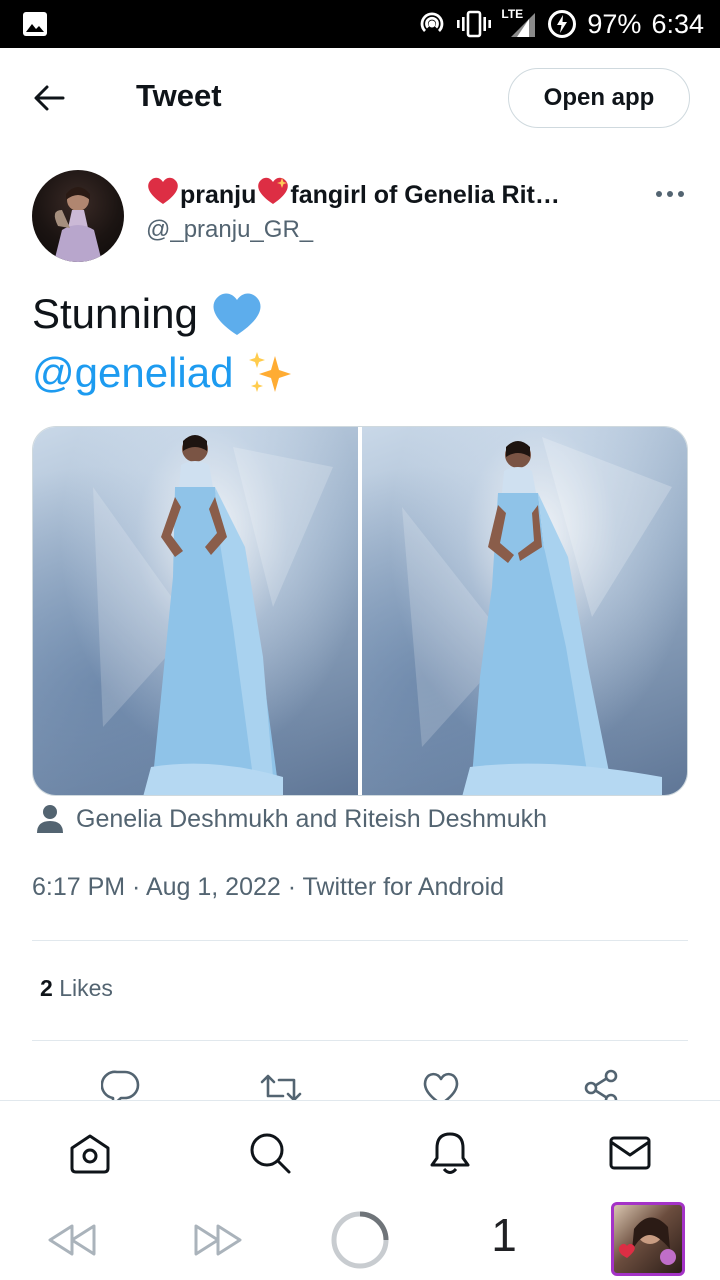 Image resolution: width=720 pixels, height=1280 pixels. What do you see at coordinates (562, 24) in the screenshot?
I see `battery-saver-icon` at bounding box center [562, 24].